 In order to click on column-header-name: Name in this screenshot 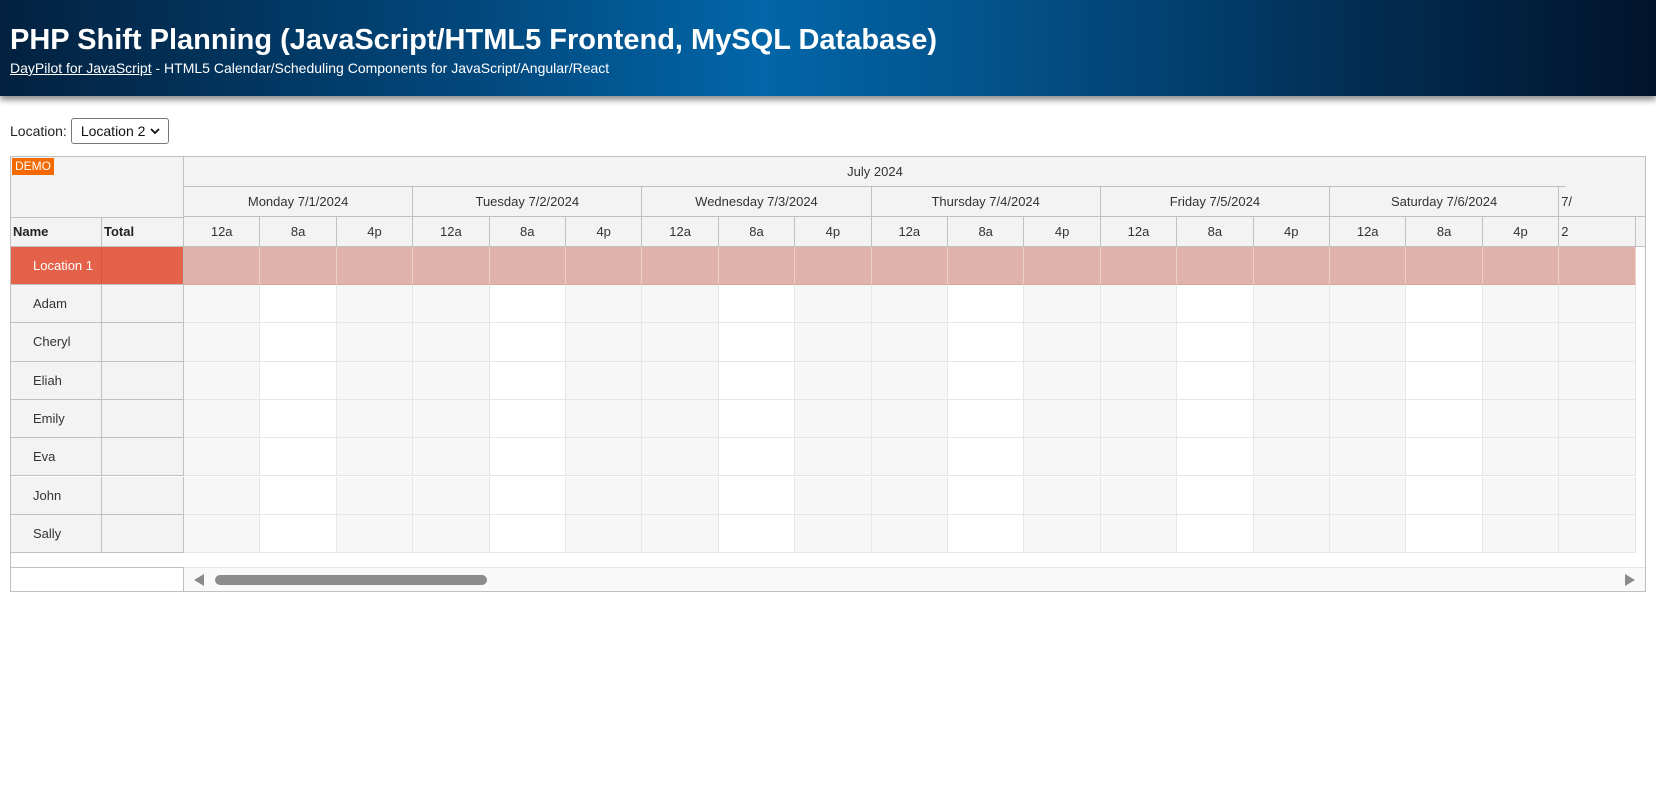, I will do `click(56, 232)`.